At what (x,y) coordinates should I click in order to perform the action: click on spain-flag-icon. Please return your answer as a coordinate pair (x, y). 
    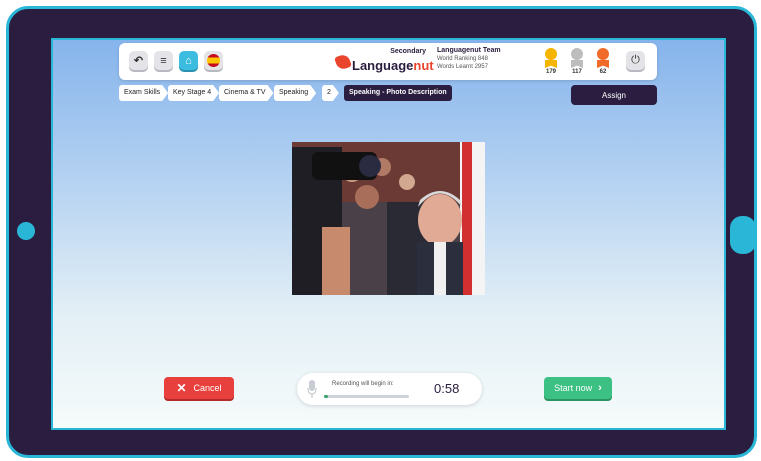
    Looking at the image, I should click on (213, 60).